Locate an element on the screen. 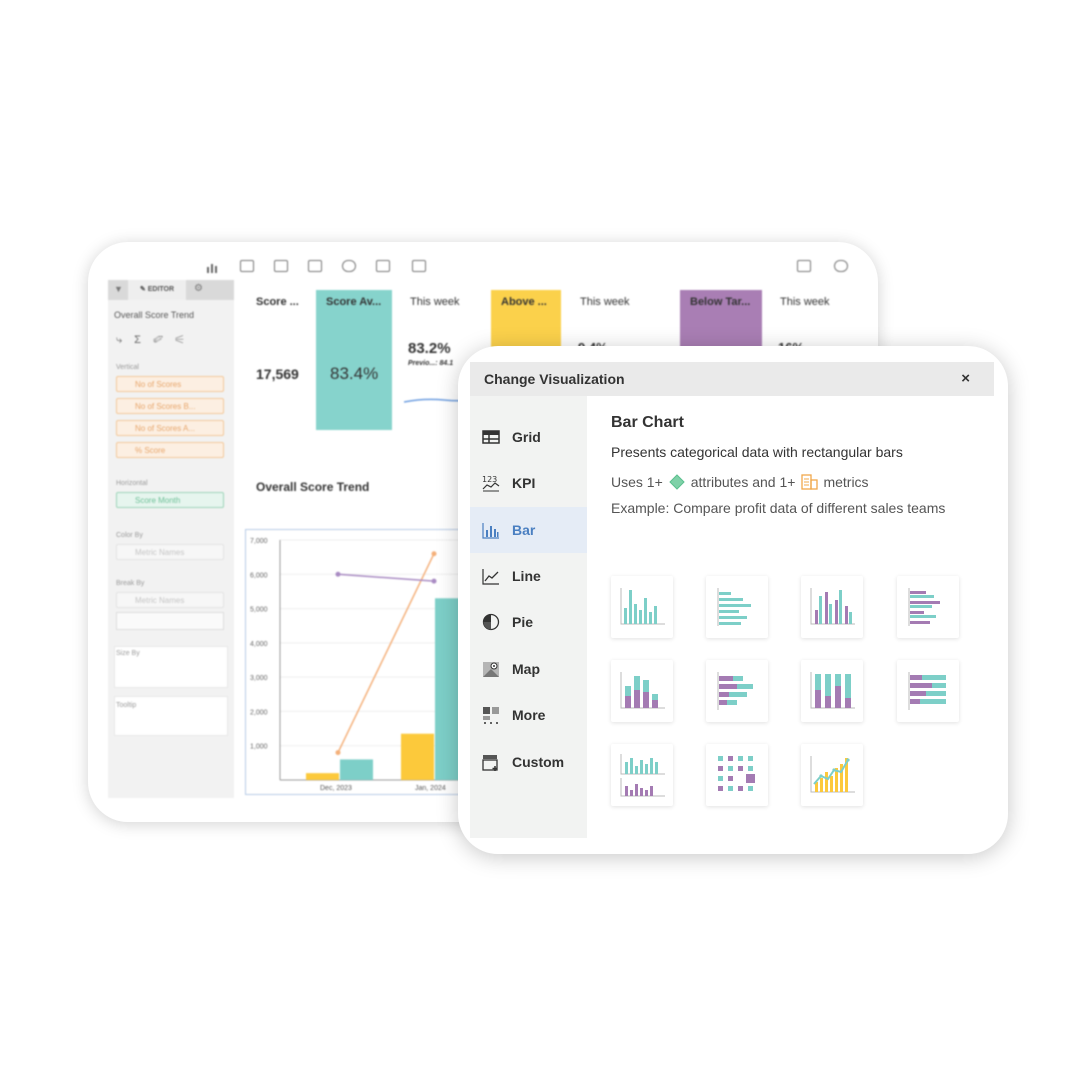 Image resolution: width=1080 pixels, height=1080 pixels. editor-tools-icons: ⤷Σ✐⚟ is located at coordinates (156, 340).